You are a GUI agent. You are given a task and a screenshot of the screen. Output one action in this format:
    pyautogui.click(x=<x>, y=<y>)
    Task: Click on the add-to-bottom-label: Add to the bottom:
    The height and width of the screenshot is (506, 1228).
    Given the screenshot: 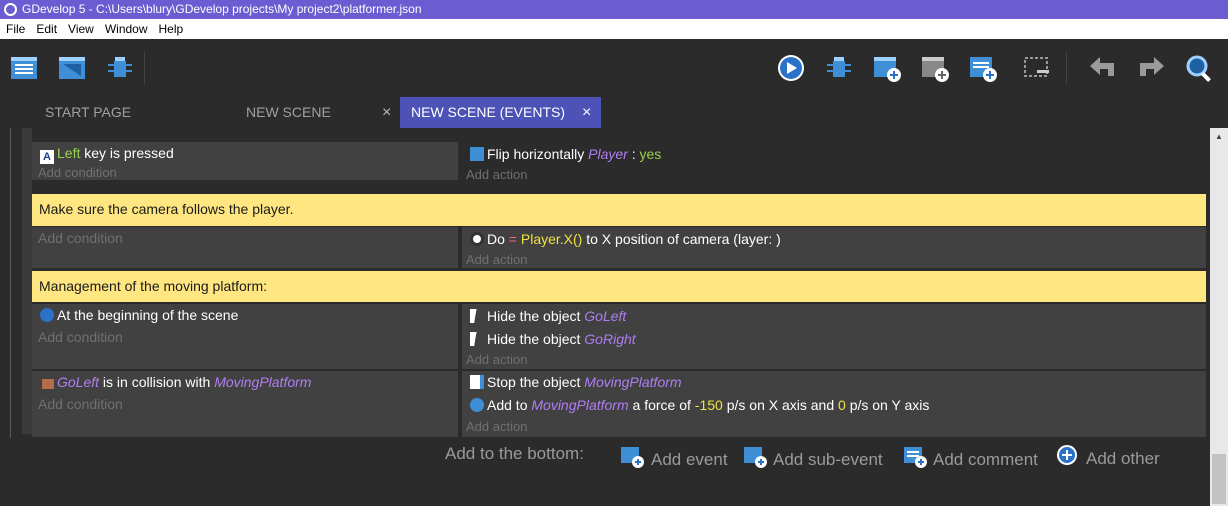 What is the action you would take?
    pyautogui.click(x=514, y=453)
    